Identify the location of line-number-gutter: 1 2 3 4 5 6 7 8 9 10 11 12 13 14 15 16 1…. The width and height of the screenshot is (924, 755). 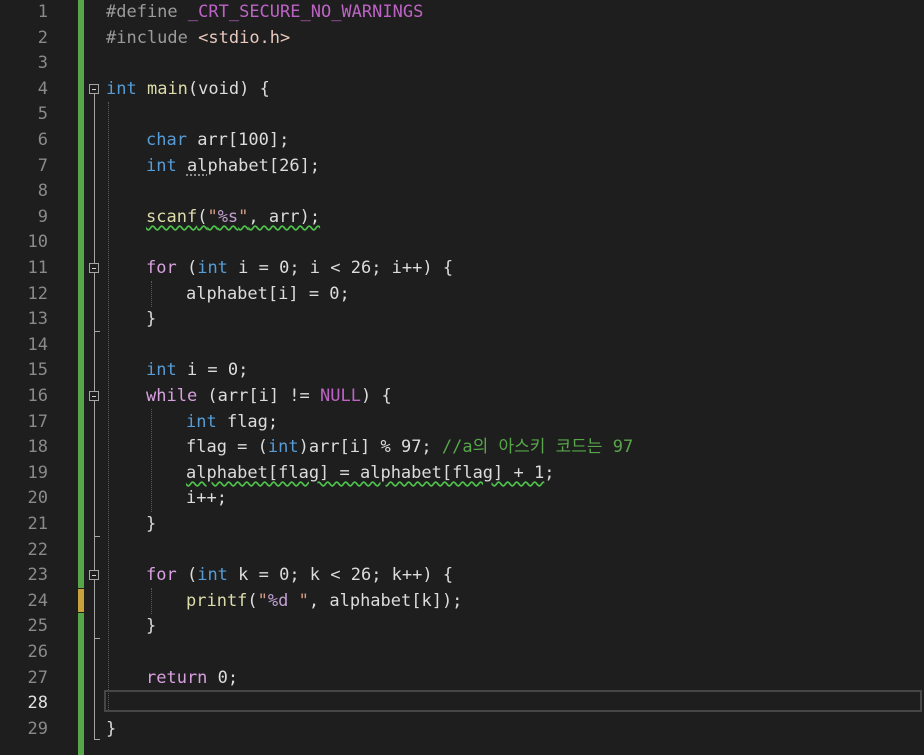
(30, 377).